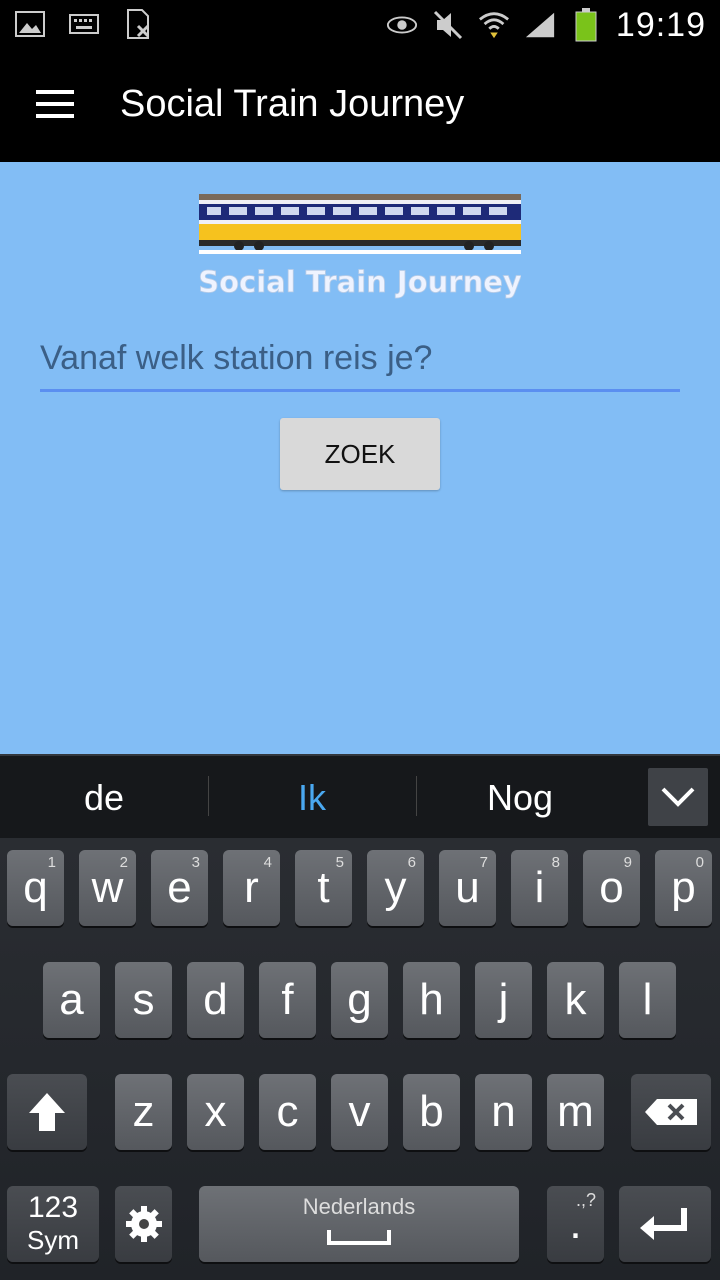 This screenshot has width=720, height=1280. Describe the element at coordinates (215, 1112) in the screenshot. I see `key-x: x` at that location.